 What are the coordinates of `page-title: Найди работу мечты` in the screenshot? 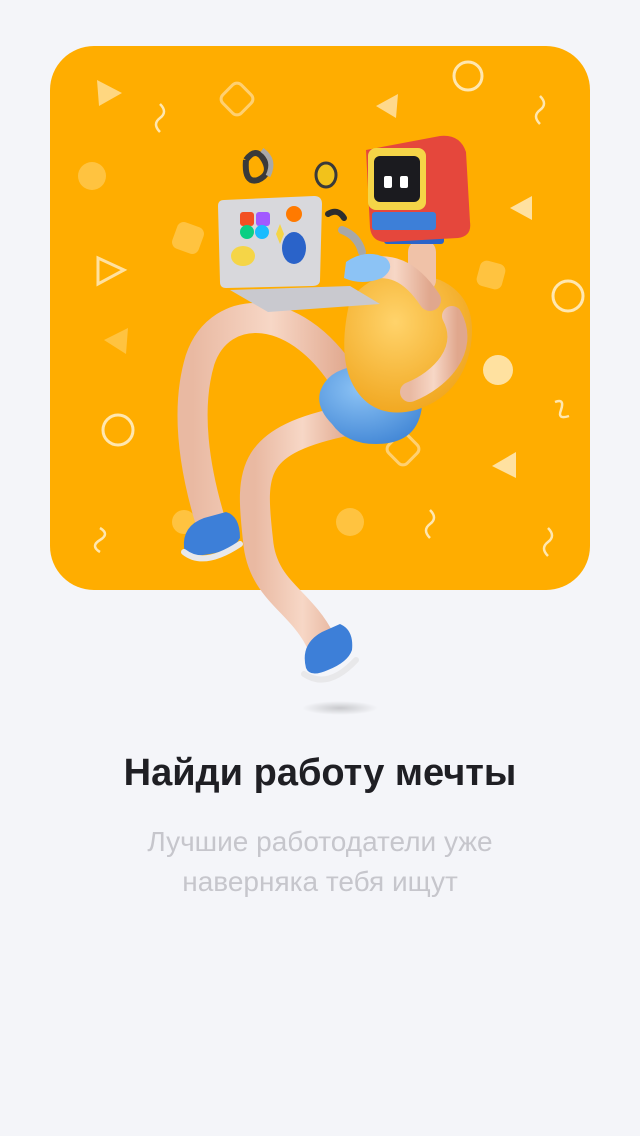 It's located at (320, 773).